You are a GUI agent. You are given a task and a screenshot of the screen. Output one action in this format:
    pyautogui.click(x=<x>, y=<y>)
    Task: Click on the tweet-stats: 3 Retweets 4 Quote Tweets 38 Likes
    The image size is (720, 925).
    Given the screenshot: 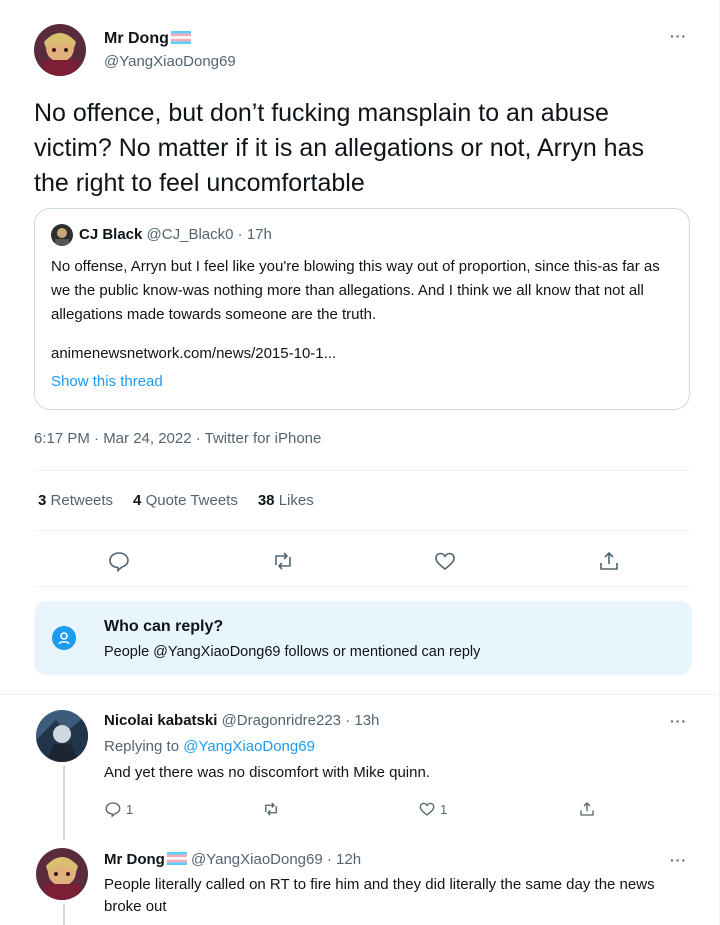 What is the action you would take?
    pyautogui.click(x=176, y=500)
    